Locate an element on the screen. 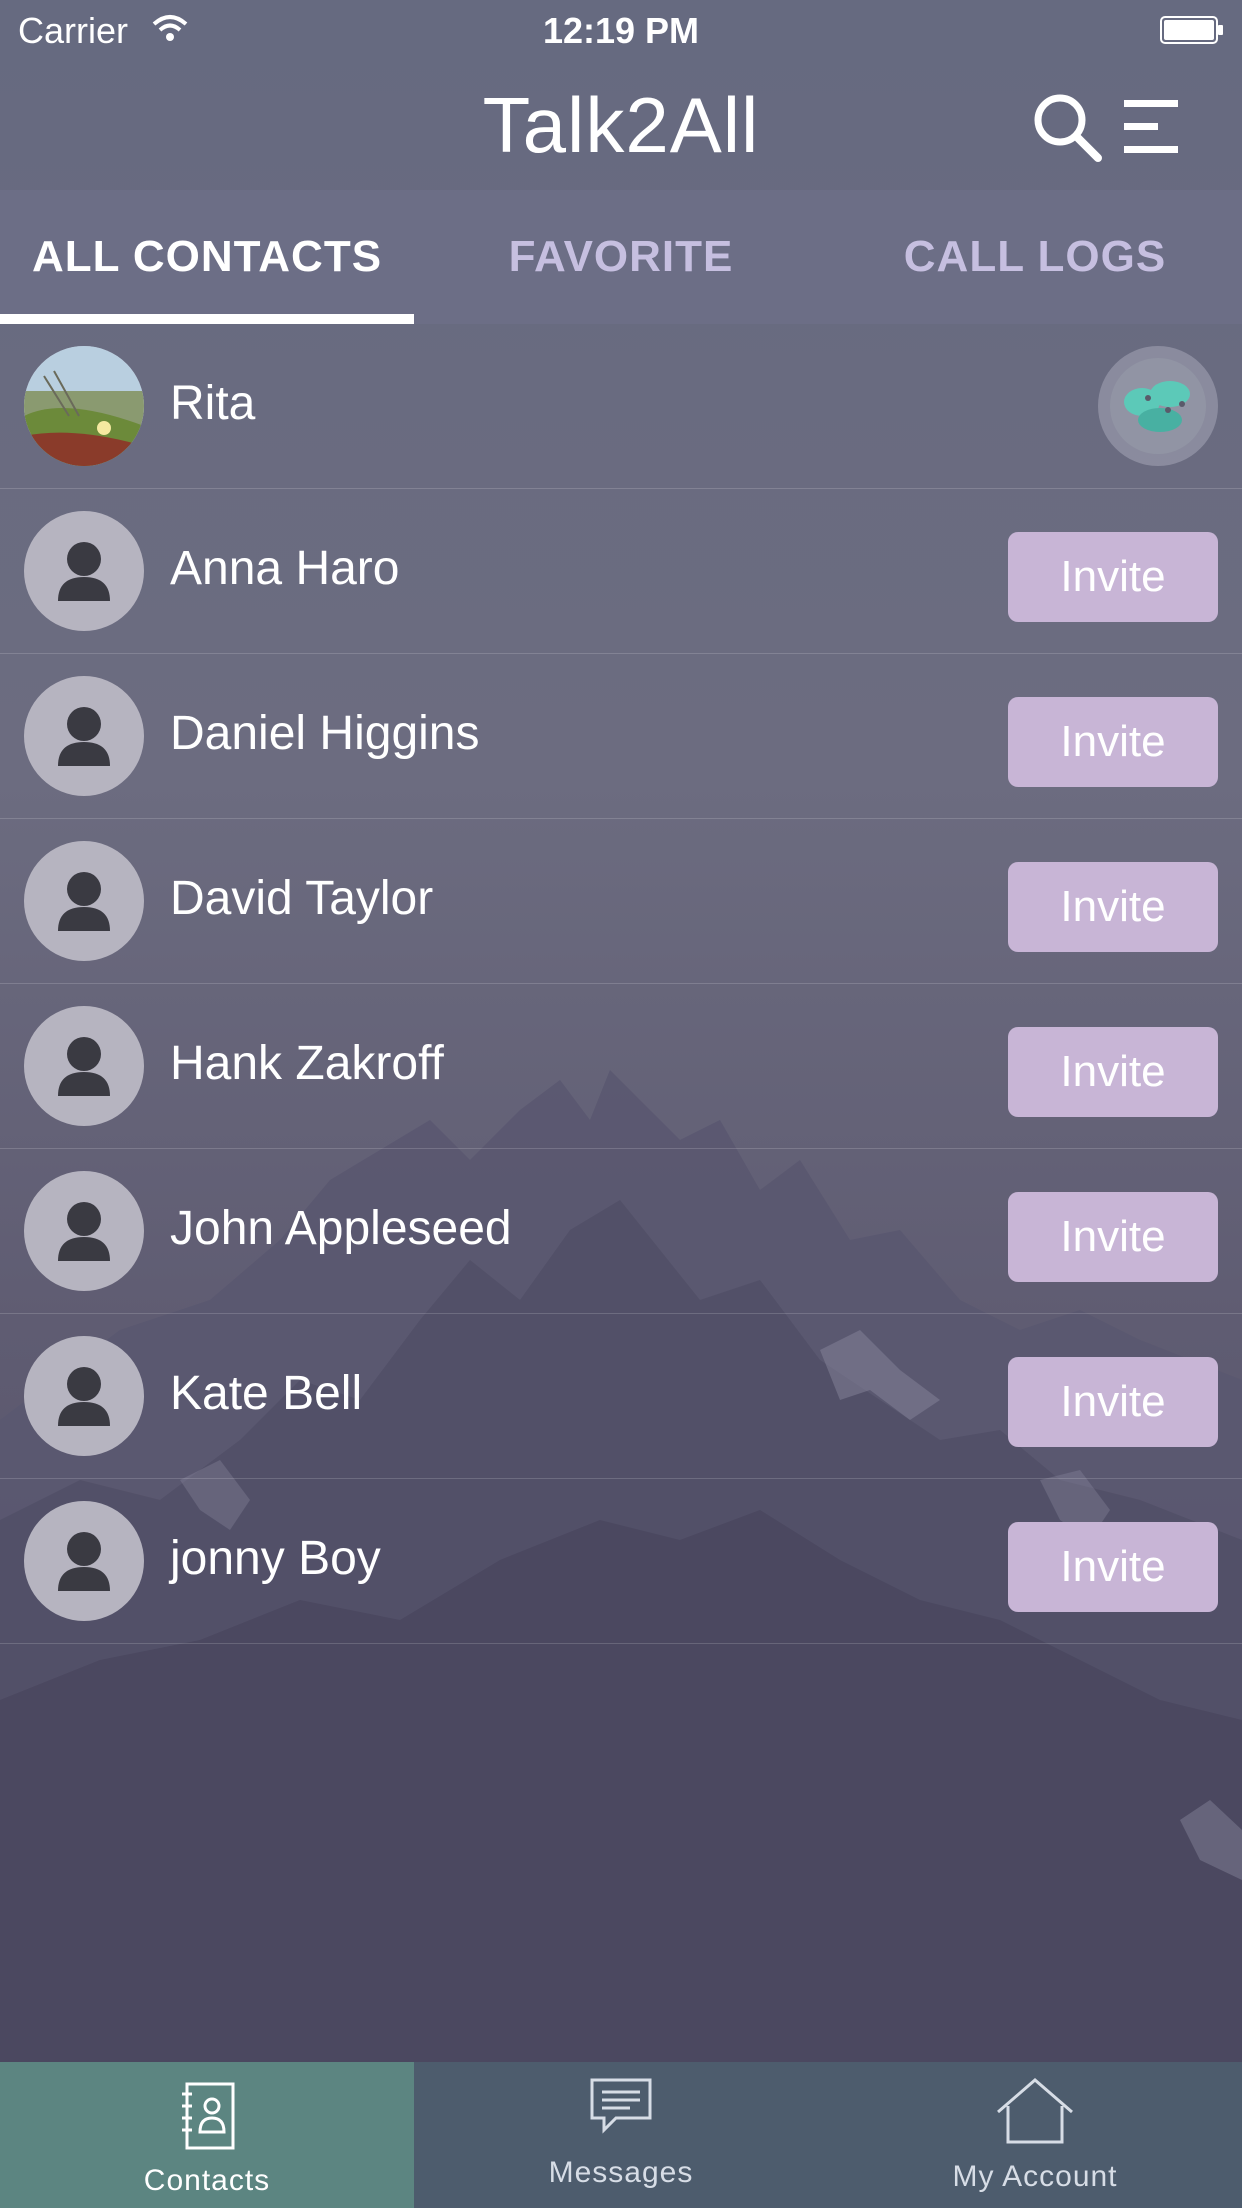  search-icon is located at coordinates (1068, 128).